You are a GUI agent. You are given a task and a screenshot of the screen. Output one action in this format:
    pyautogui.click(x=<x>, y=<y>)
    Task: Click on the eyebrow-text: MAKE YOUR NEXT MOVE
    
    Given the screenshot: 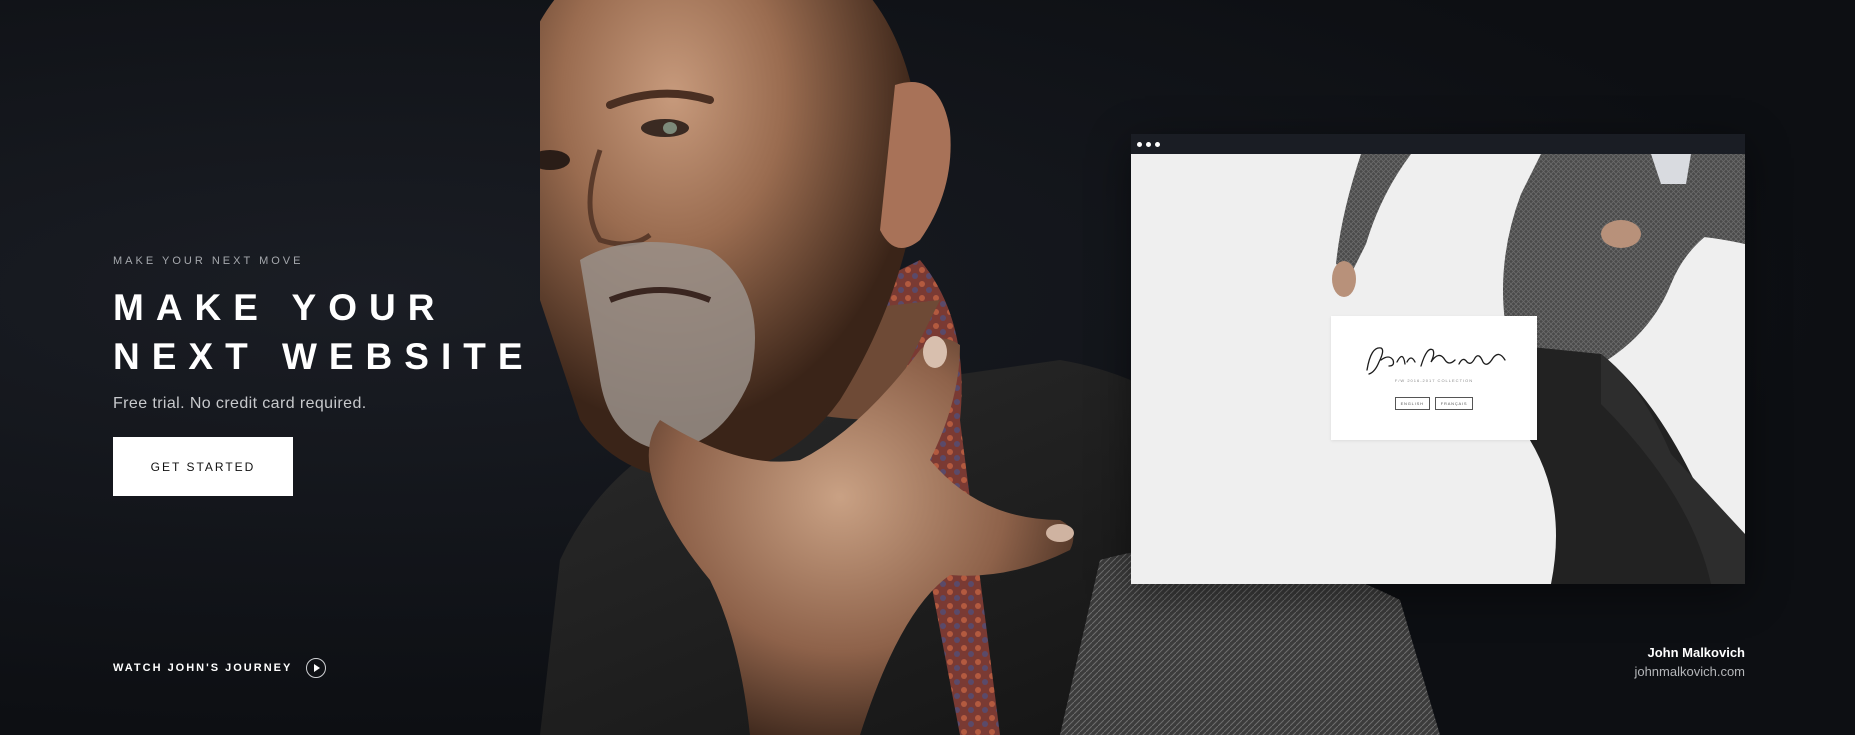 What is the action you would take?
    pyautogui.click(x=208, y=261)
    